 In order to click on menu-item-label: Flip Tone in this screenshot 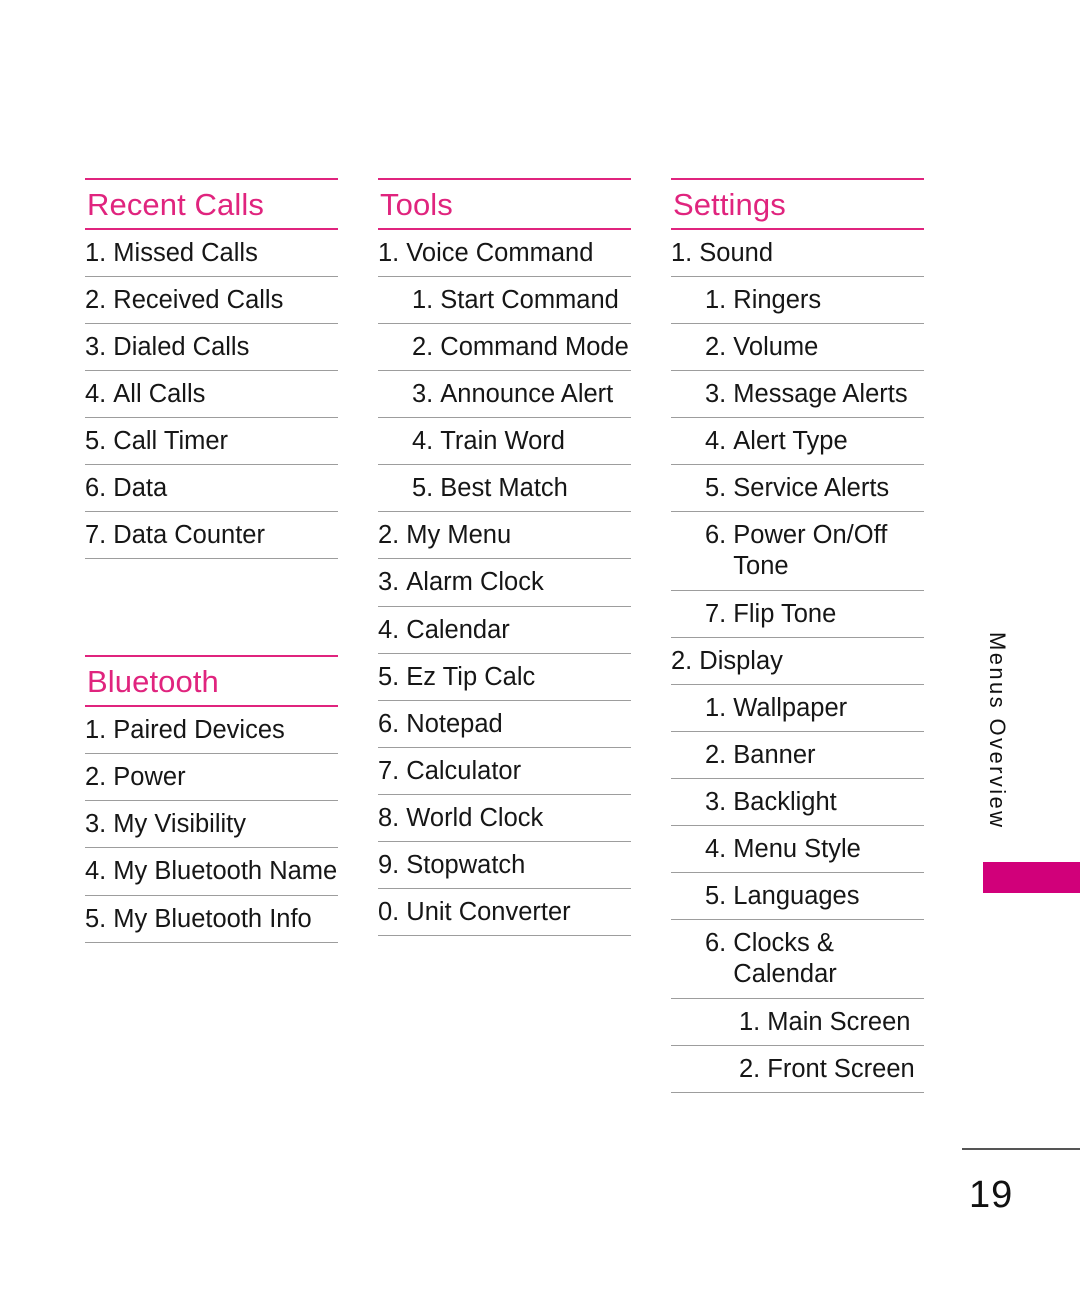, I will do `click(785, 613)`.